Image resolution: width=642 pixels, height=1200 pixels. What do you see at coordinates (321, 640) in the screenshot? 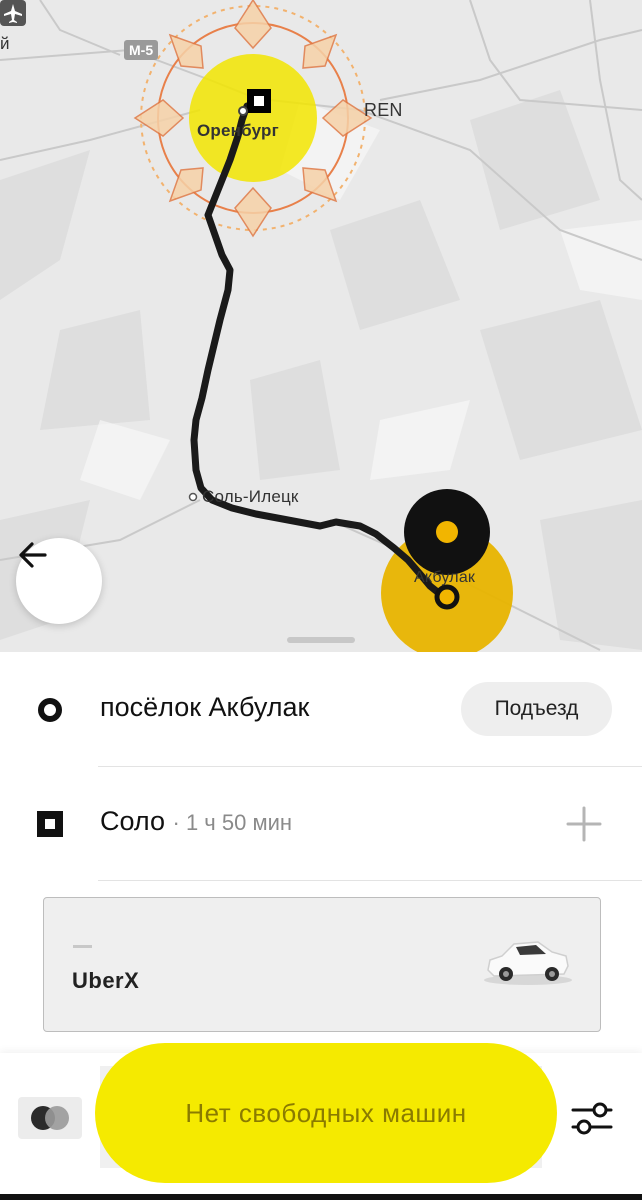
I see `sheet-drag-handle` at bounding box center [321, 640].